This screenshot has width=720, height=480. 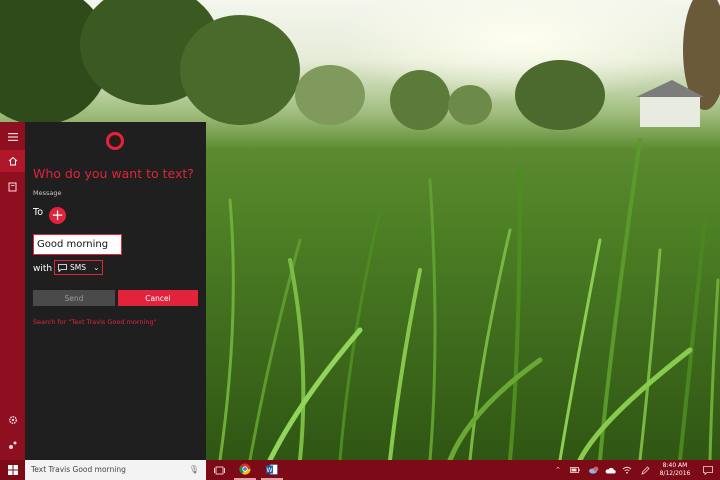 I want to click on sidebar-item-home, so click(x=12, y=161).